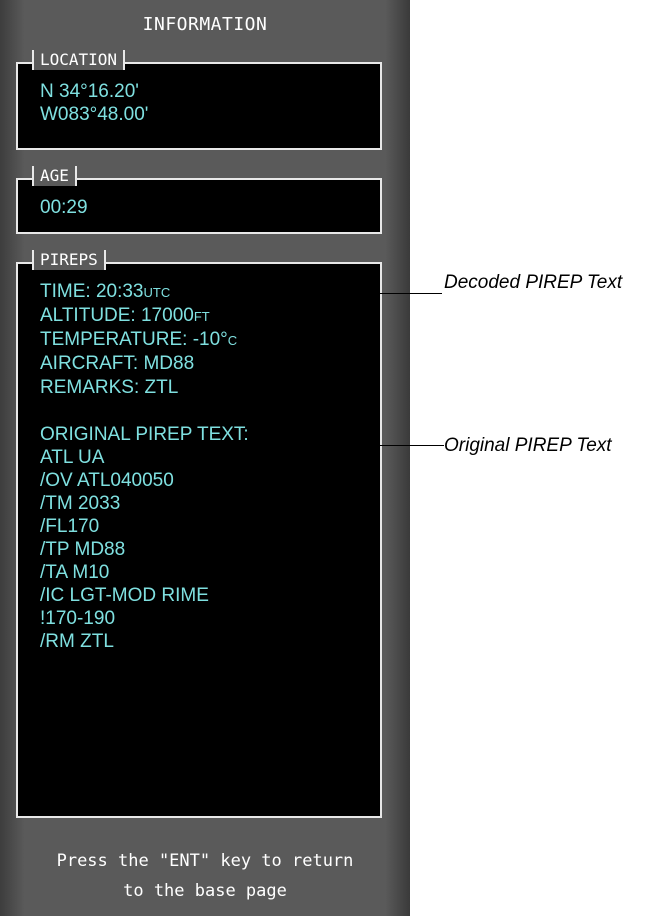  Describe the element at coordinates (139, 339) in the screenshot. I see `decoded-temperature: TEMPERATURE: -10°C` at that location.